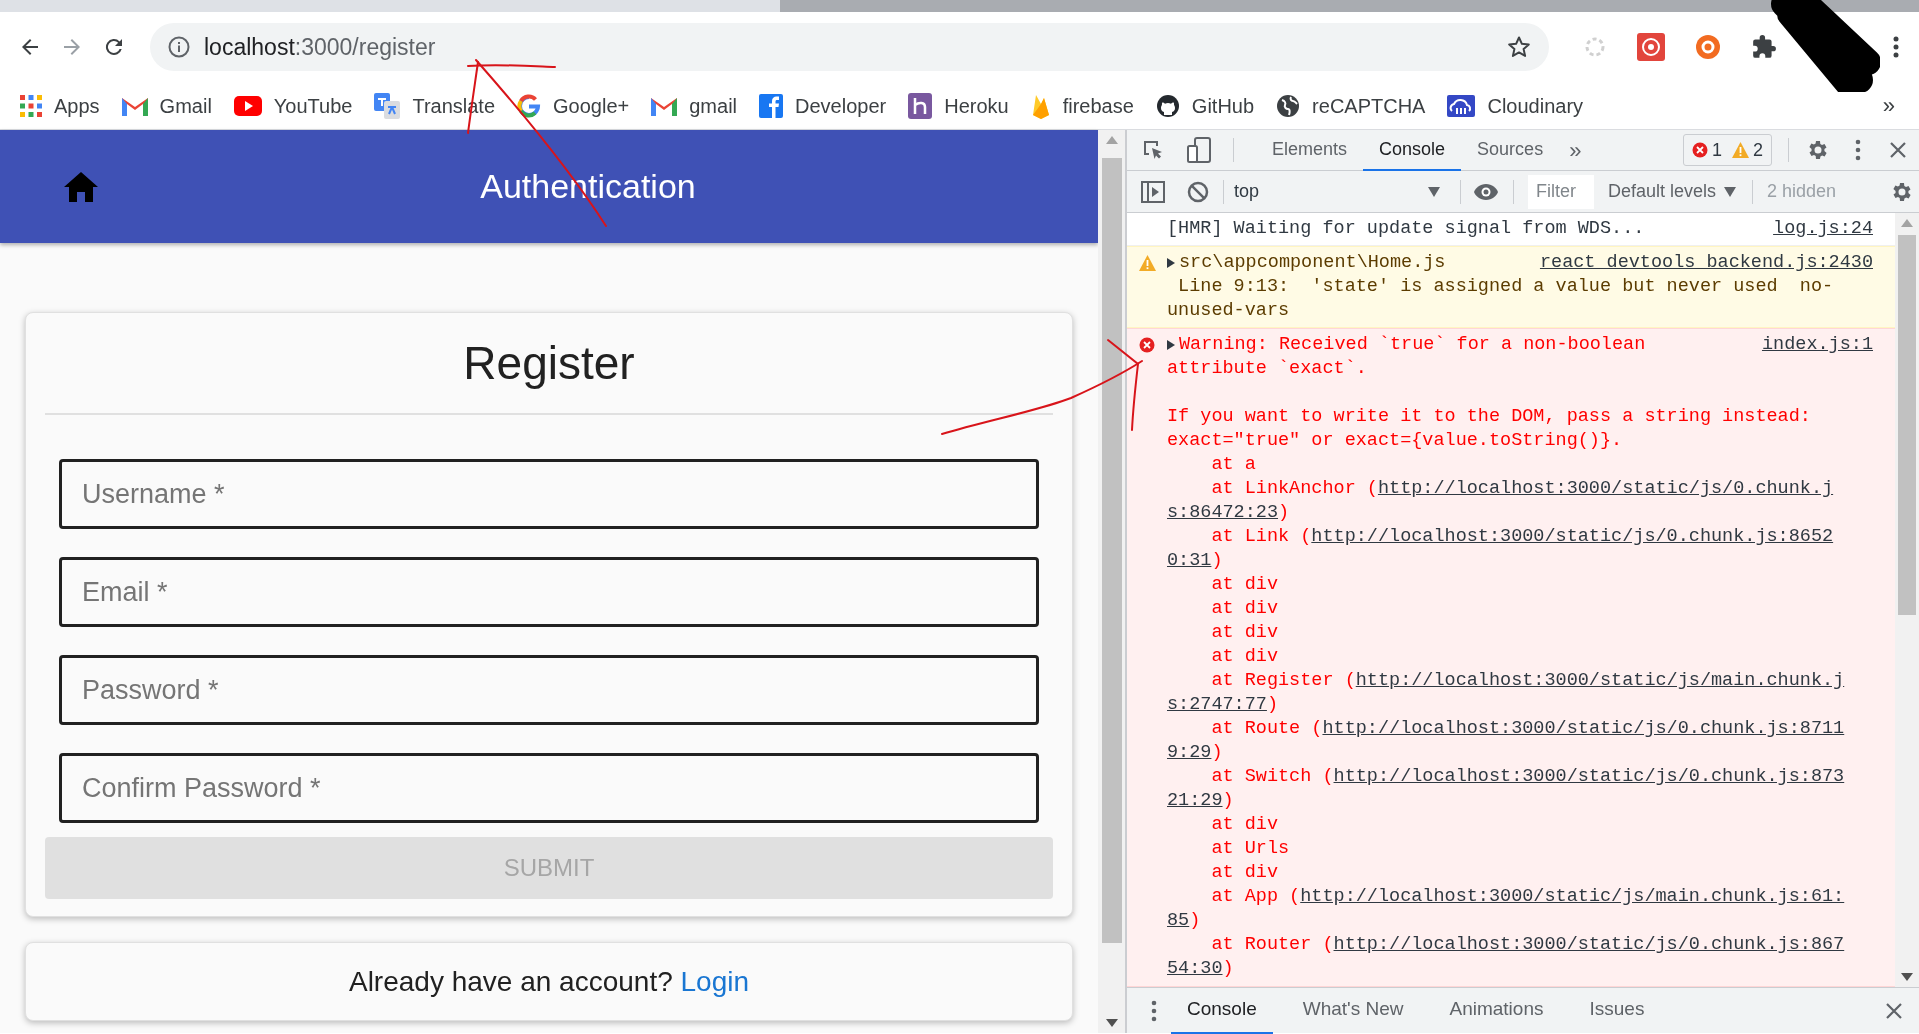  What do you see at coordinates (1082, 105) in the screenshot?
I see `bookmark: firebase` at bounding box center [1082, 105].